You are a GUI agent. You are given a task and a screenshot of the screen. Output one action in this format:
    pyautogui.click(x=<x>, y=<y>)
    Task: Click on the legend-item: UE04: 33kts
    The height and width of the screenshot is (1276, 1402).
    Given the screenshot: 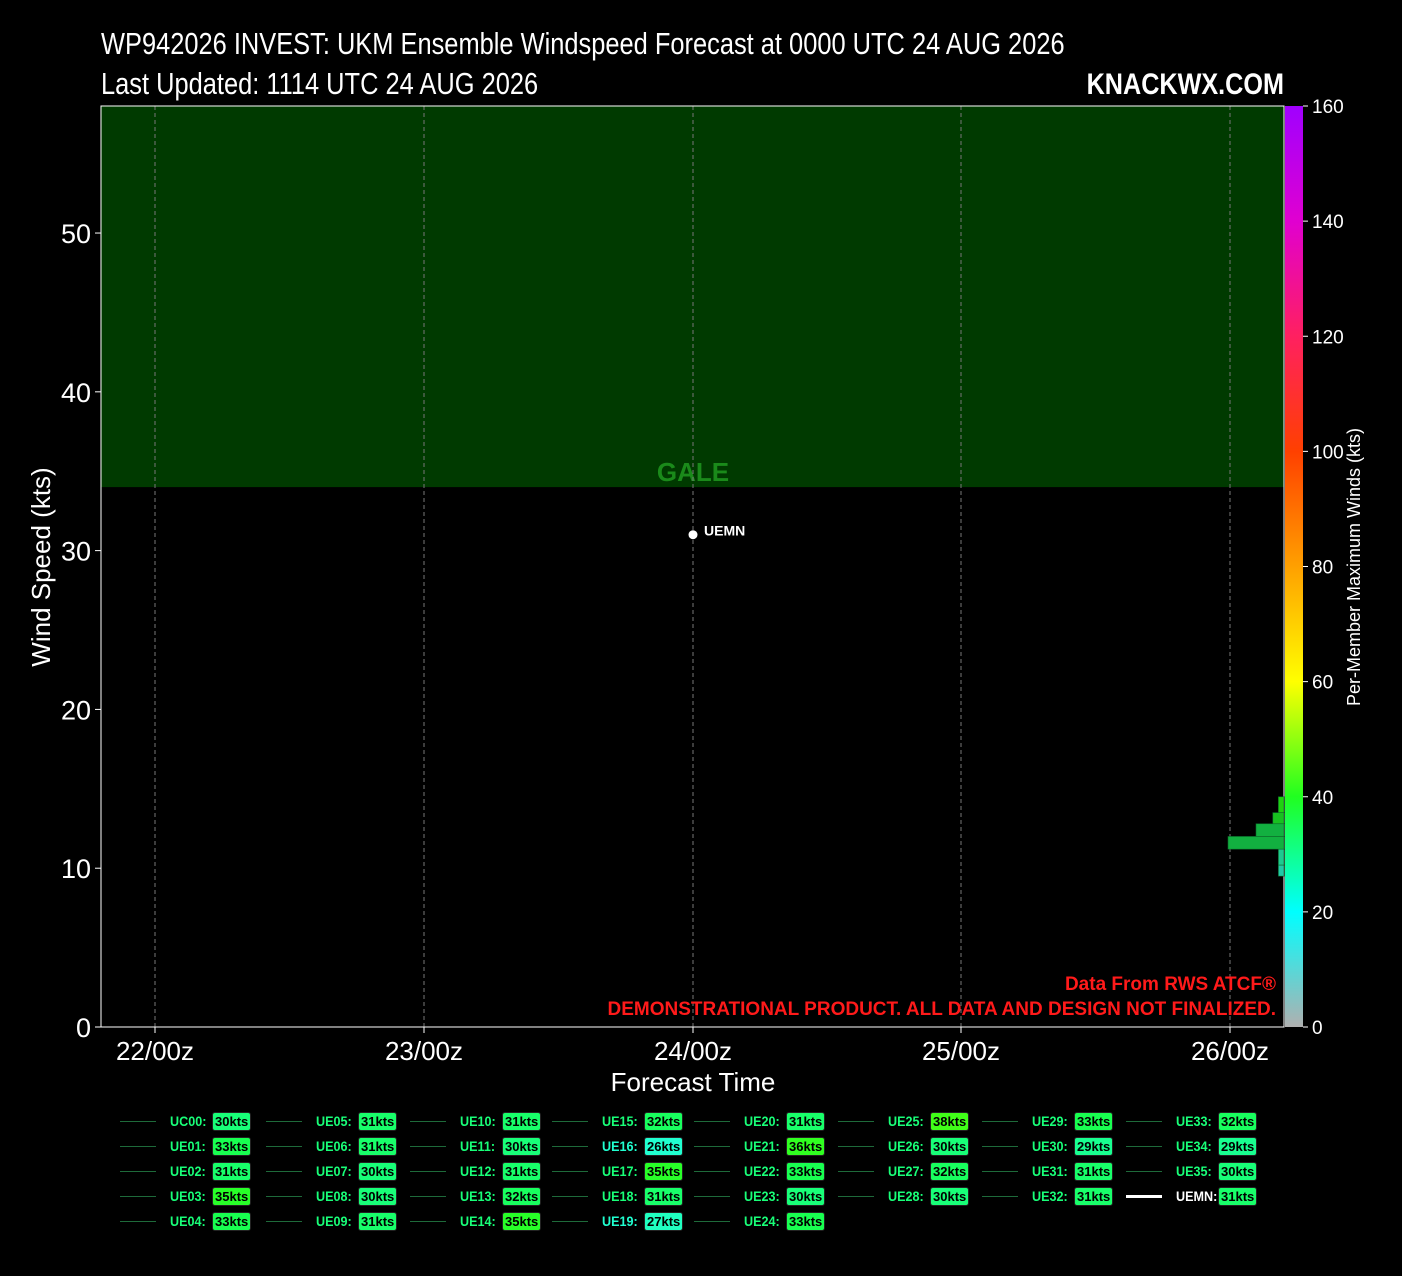 What is the action you would take?
    pyautogui.click(x=186, y=1221)
    